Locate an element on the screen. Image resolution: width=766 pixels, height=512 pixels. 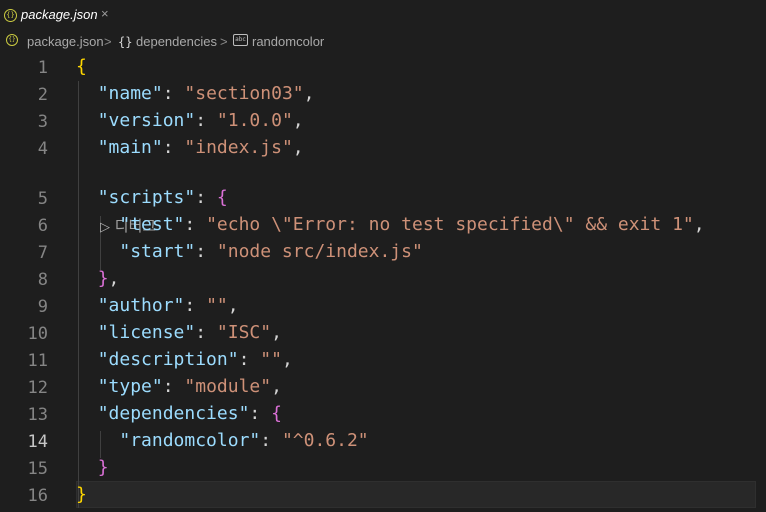
json-value: "^0.6.2" is located at coordinates (325, 440).